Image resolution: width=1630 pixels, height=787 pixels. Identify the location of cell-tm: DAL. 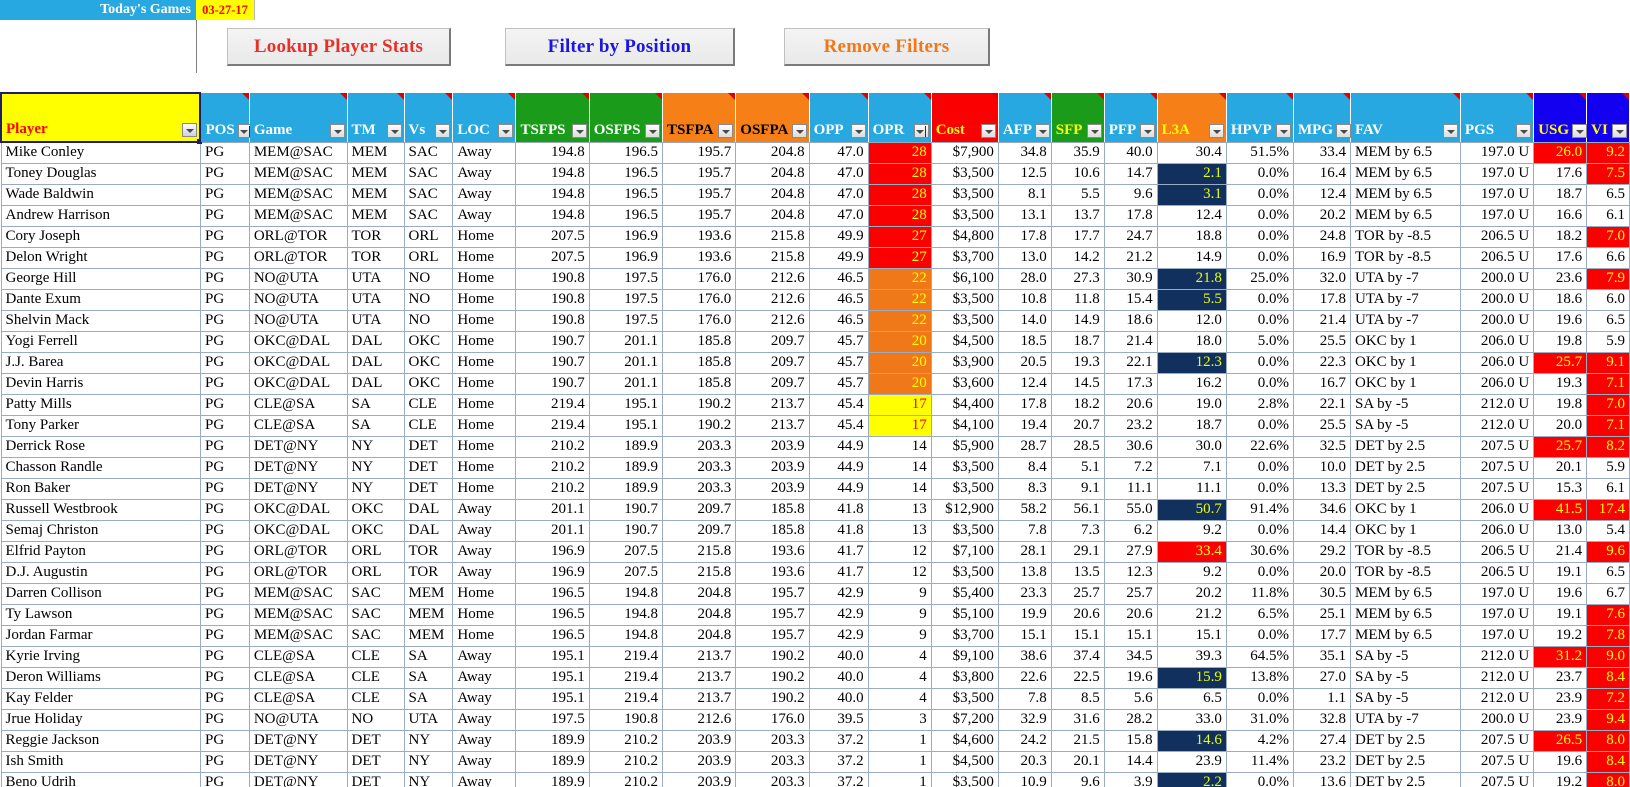
(376, 384).